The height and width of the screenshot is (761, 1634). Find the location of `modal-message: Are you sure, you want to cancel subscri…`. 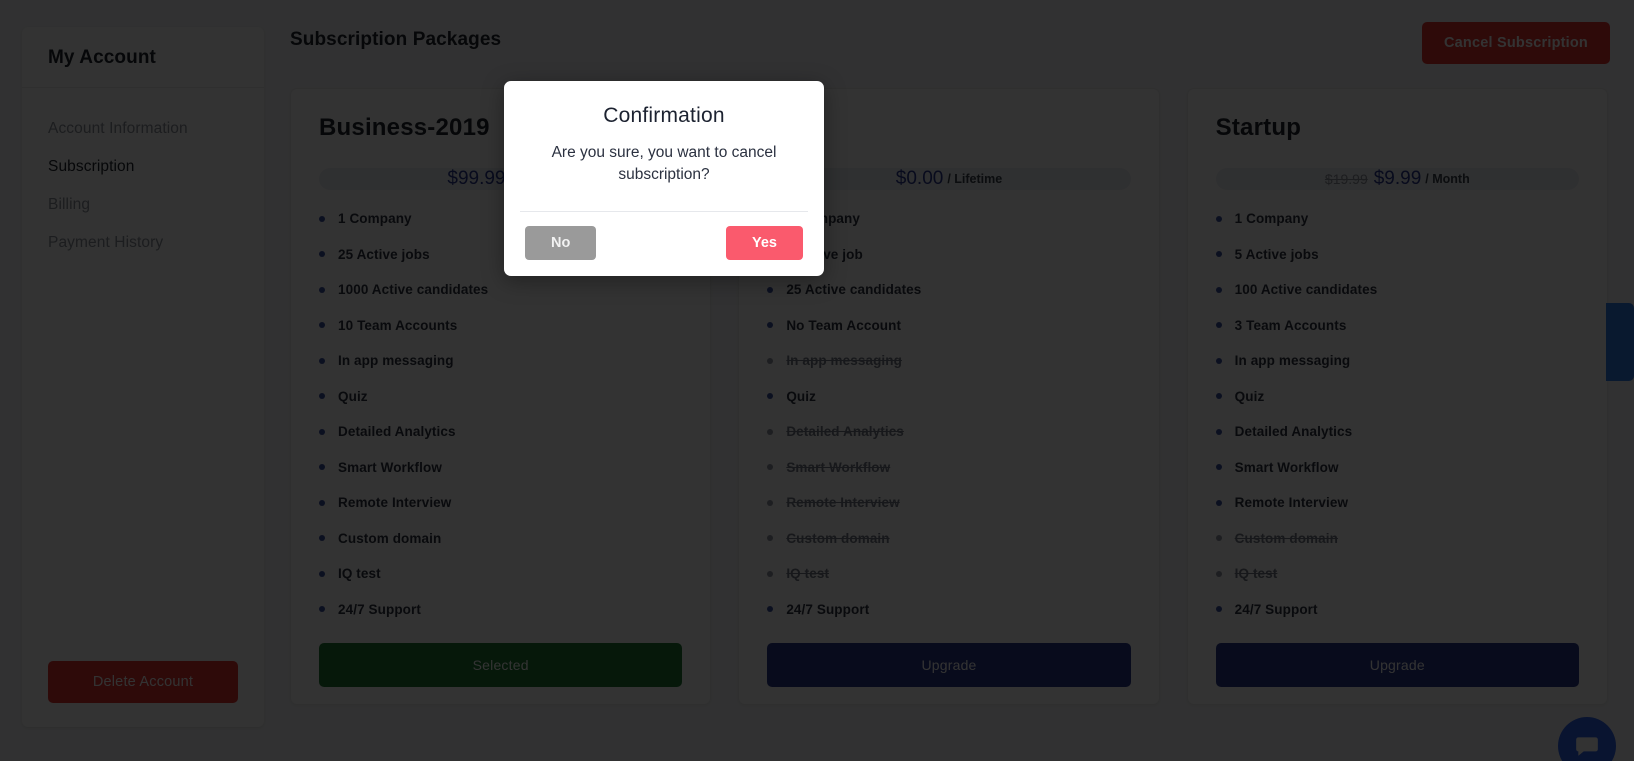

modal-message: Are you sure, you want to cancel subscri… is located at coordinates (664, 163).